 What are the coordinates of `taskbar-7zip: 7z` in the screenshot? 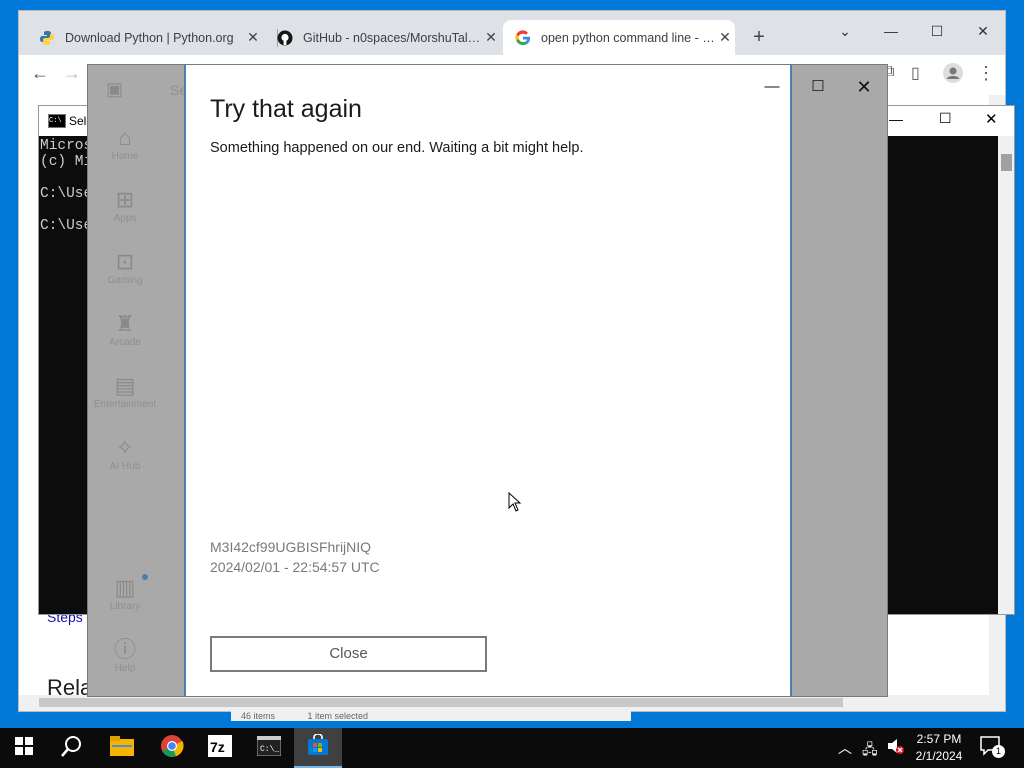 It's located at (220, 748).